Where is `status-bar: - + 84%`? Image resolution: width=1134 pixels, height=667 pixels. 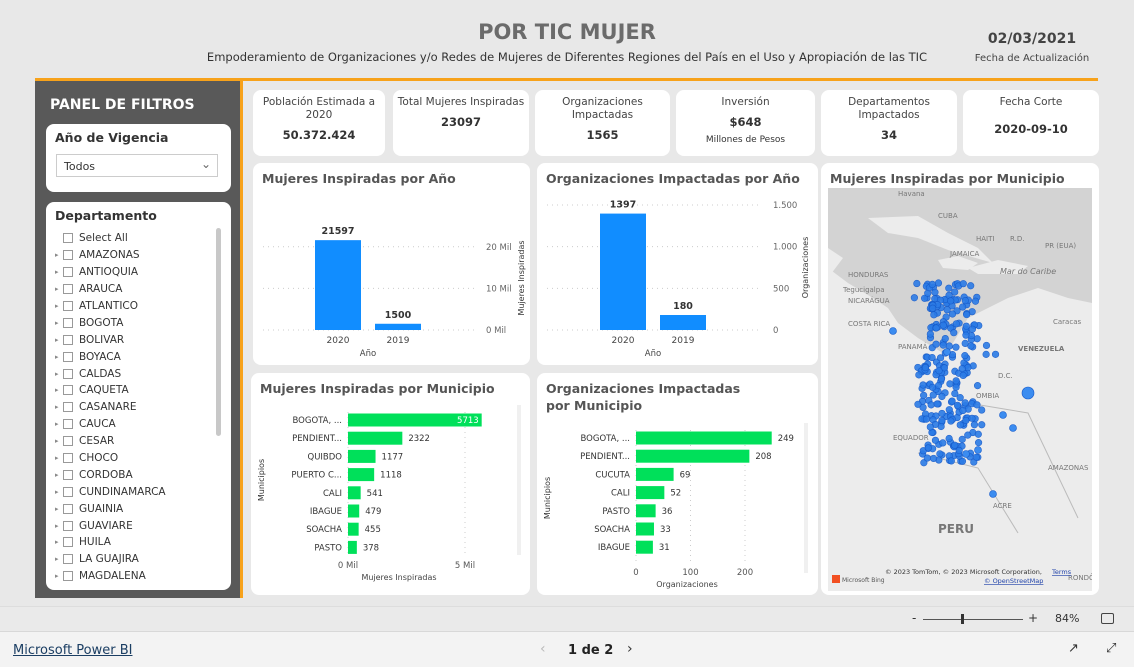 status-bar: - + 84% is located at coordinates (567, 618).